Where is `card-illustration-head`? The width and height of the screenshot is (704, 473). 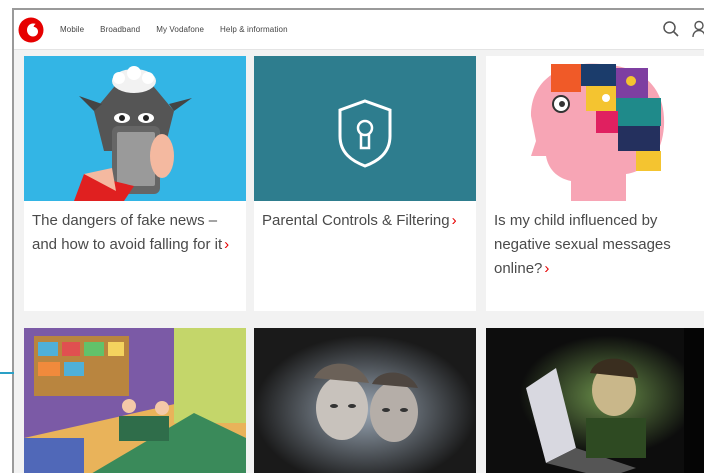 card-illustration-head is located at coordinates (595, 128).